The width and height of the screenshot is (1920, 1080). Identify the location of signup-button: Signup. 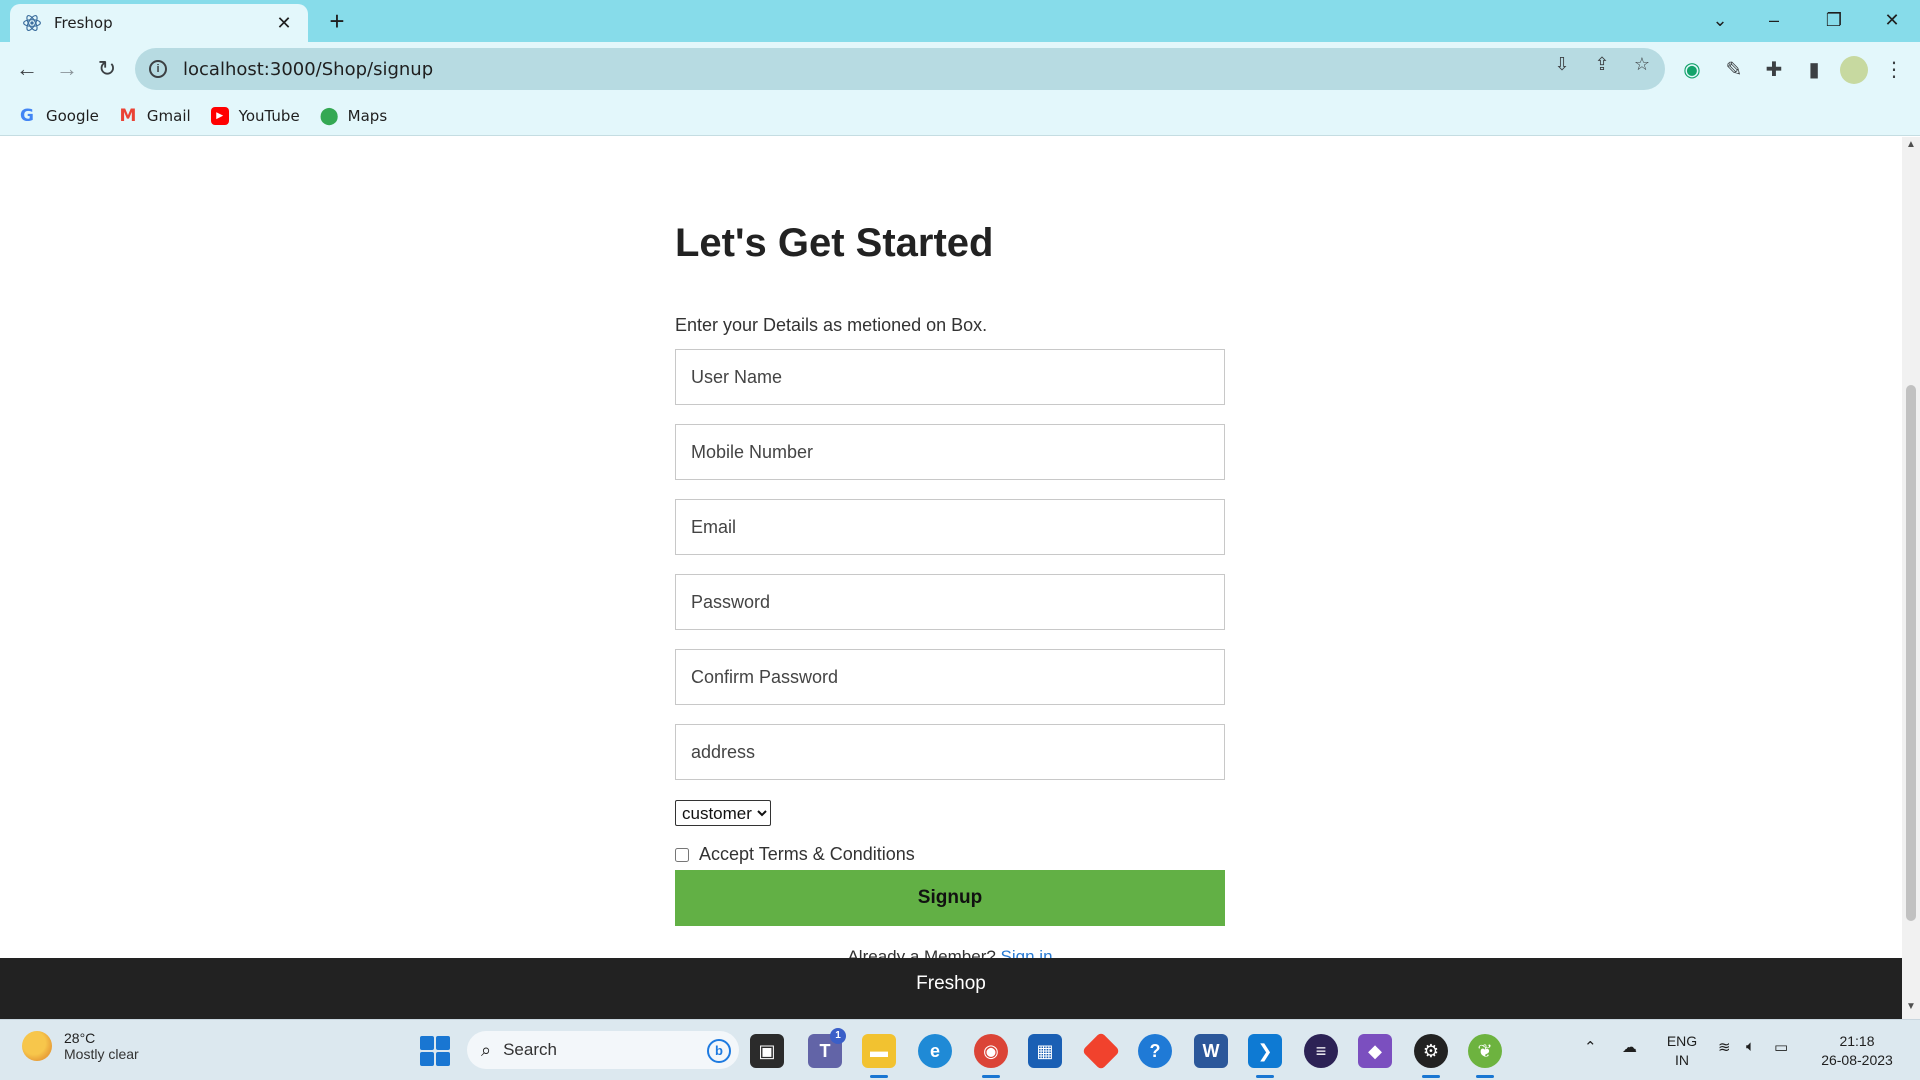
(950, 898).